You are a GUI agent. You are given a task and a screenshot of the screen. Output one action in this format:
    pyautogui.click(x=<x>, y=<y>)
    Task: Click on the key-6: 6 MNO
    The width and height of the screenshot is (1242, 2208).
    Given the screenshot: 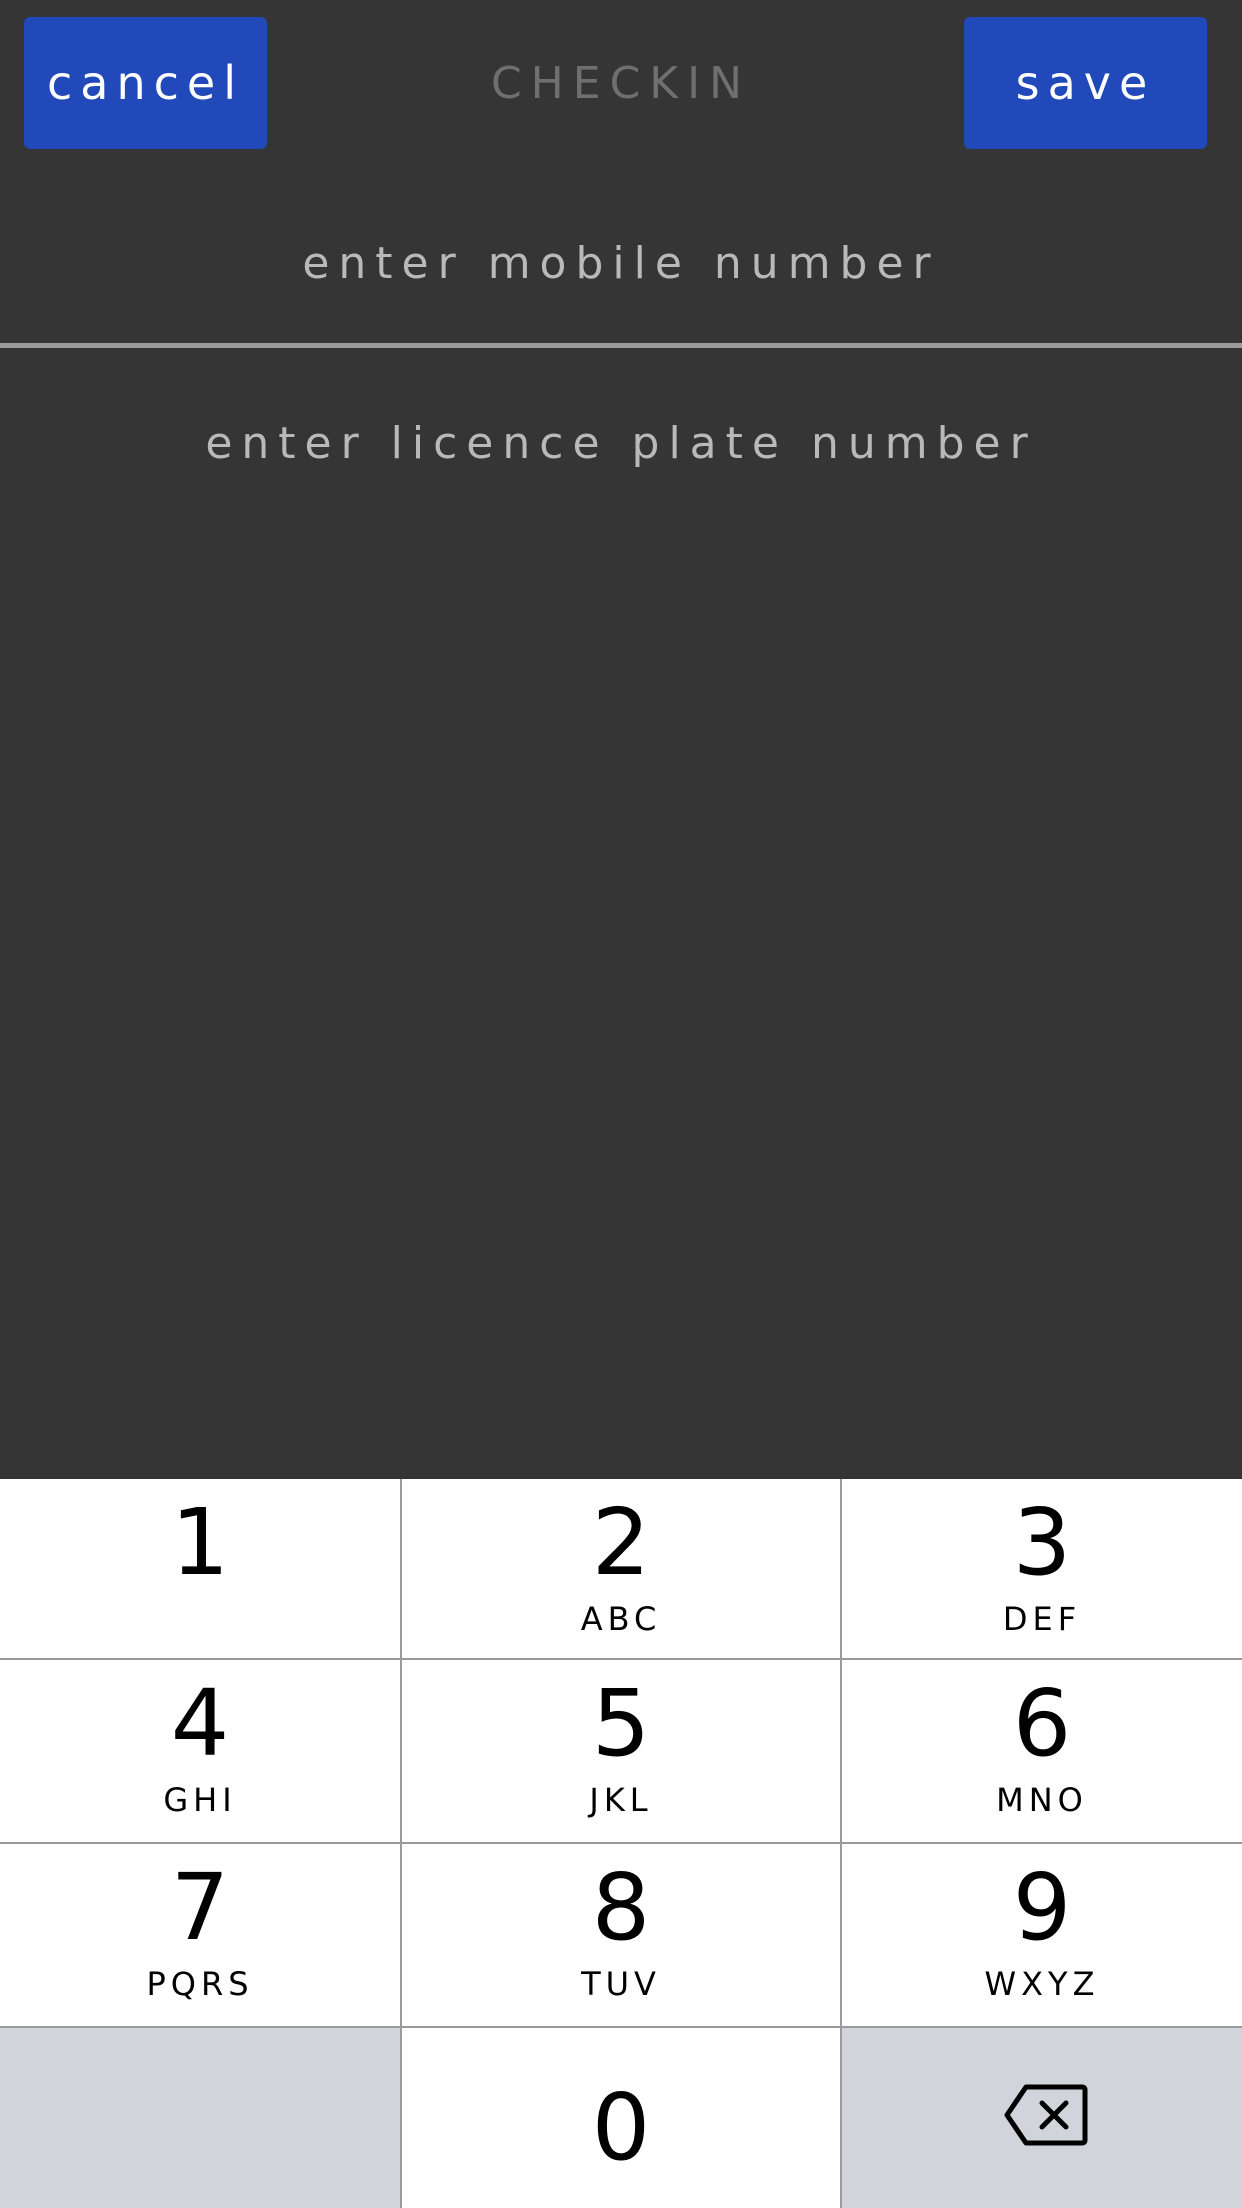 What is the action you would take?
    pyautogui.click(x=1042, y=1751)
    